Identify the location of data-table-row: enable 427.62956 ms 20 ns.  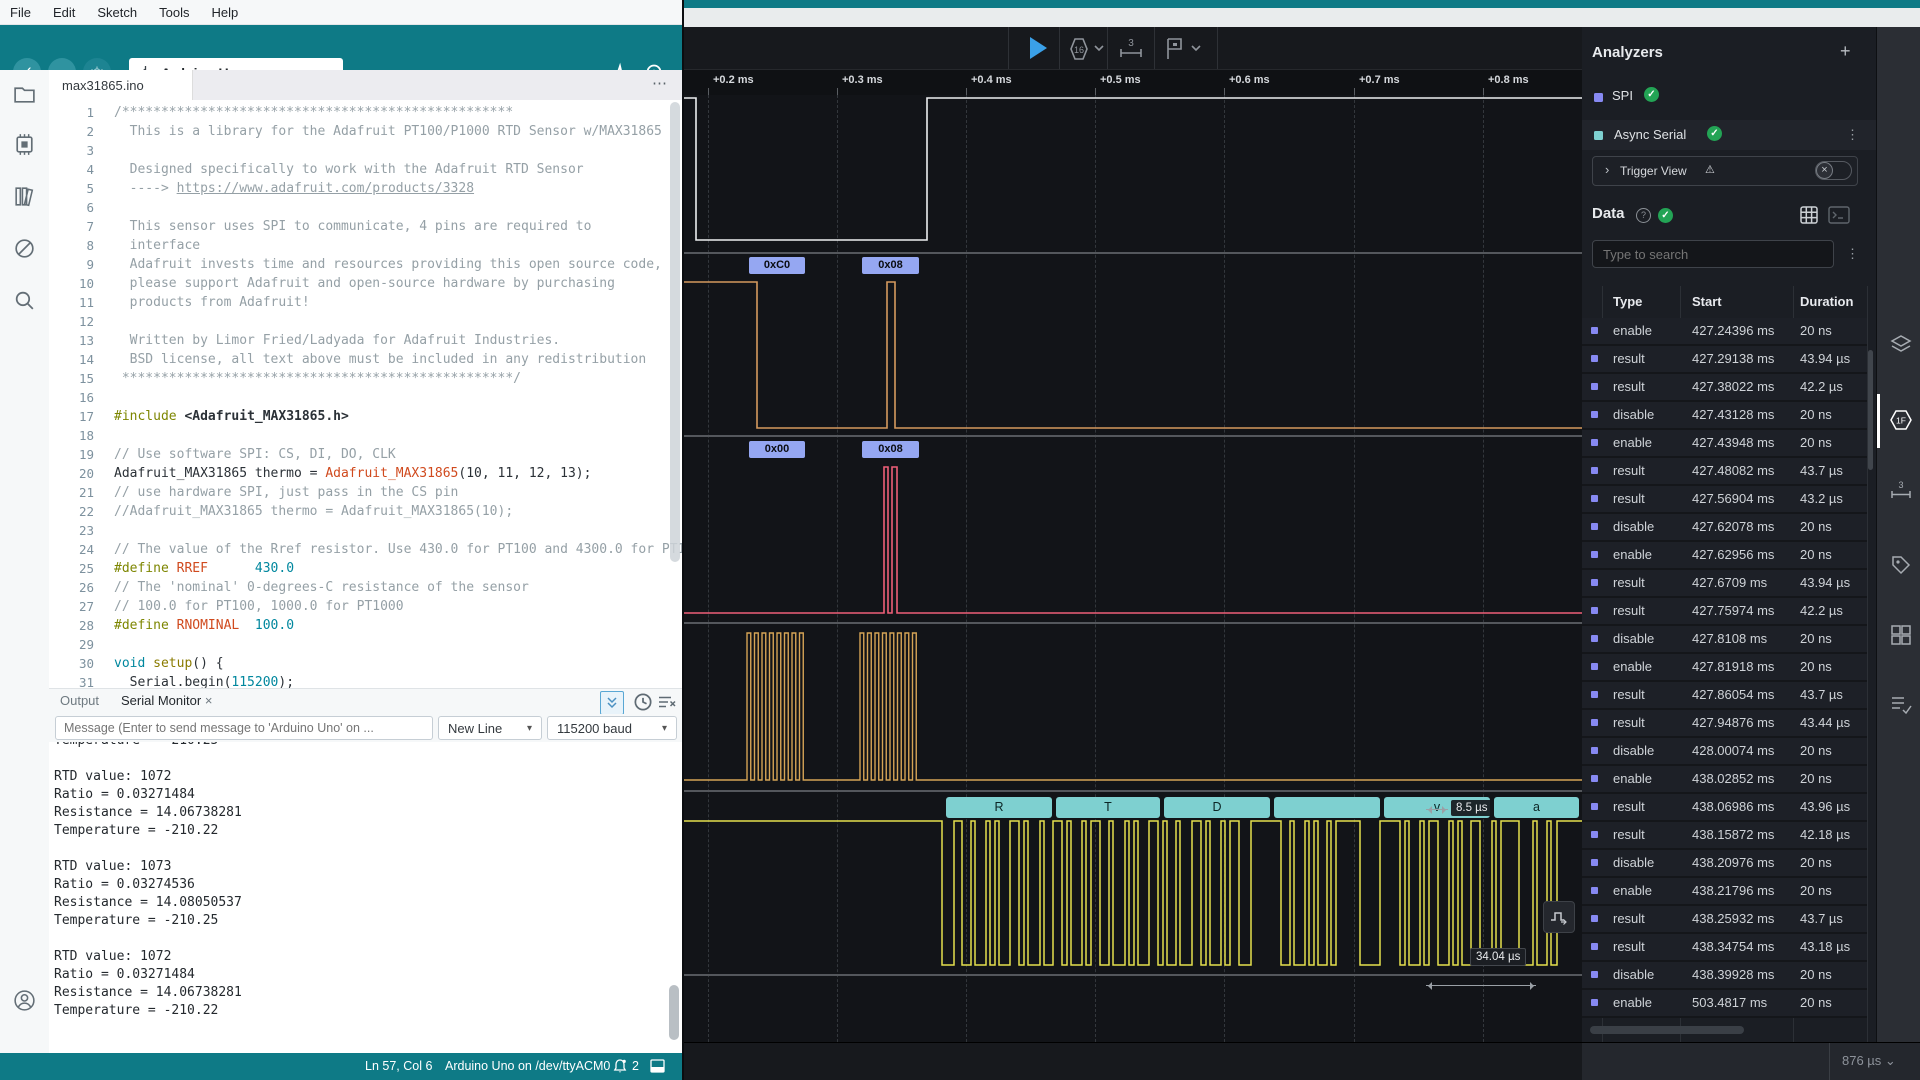
(1724, 556).